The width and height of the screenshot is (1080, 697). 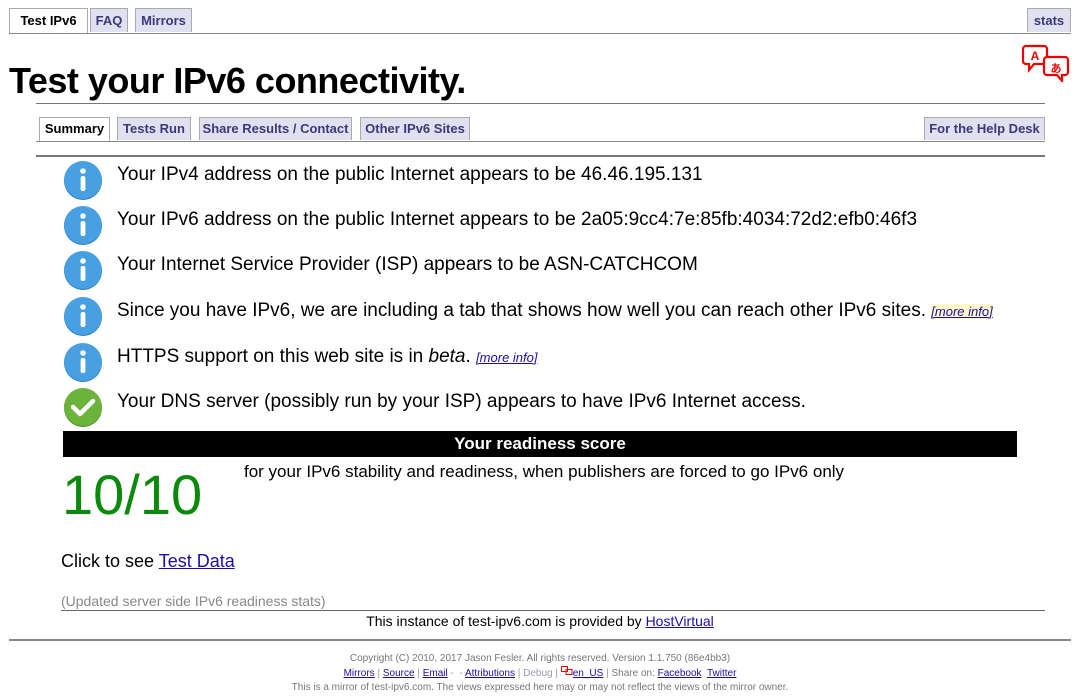 I want to click on translate-icon, so click(x=566, y=670).